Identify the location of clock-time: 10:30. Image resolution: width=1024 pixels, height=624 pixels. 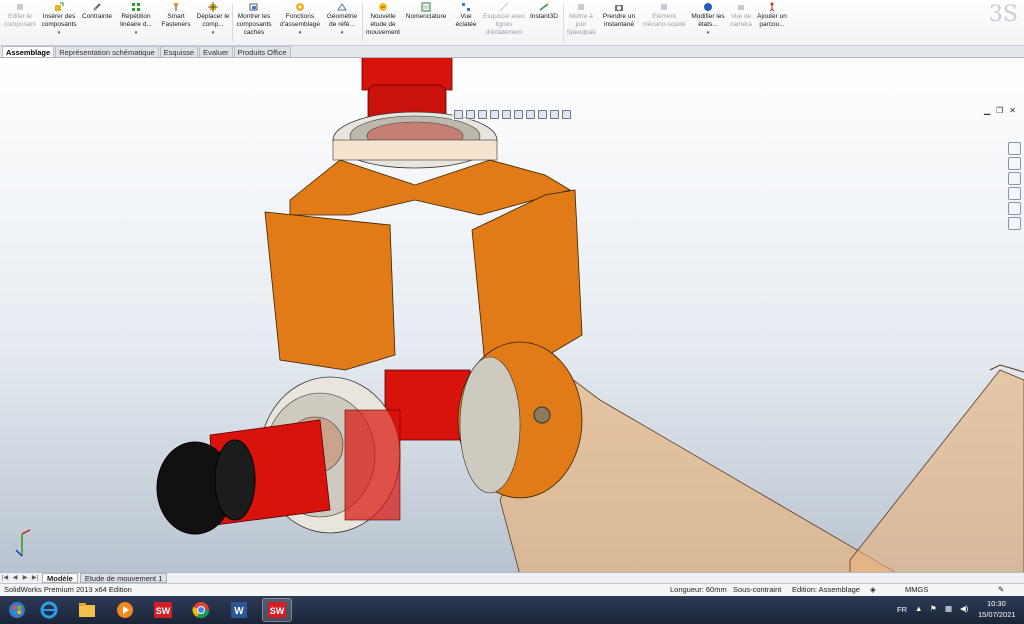
(996, 603).